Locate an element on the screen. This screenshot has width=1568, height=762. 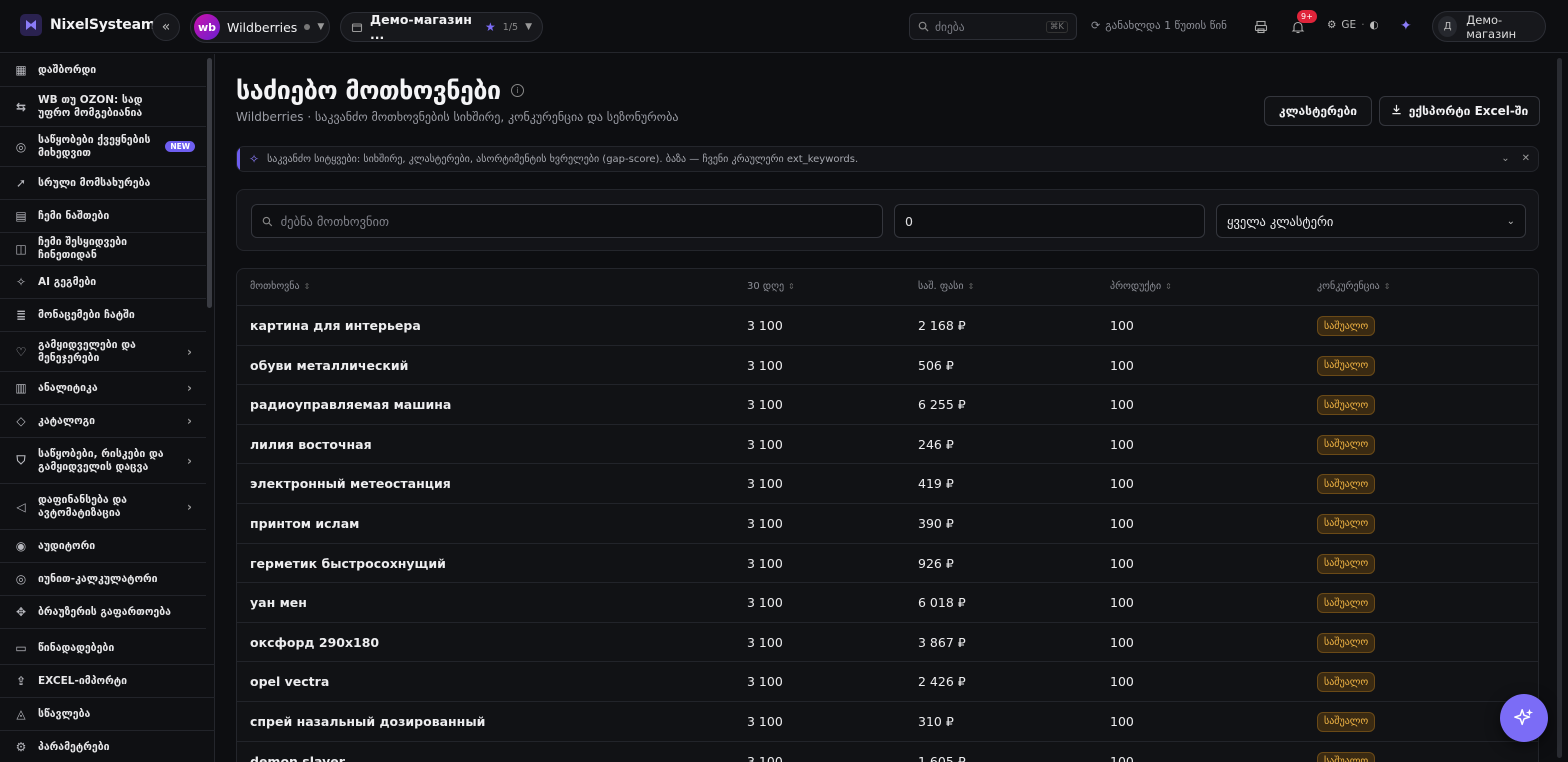
sidebar-item-label: WB თუ OZON: სად უფრო მომგებიანია is located at coordinates (90, 106).